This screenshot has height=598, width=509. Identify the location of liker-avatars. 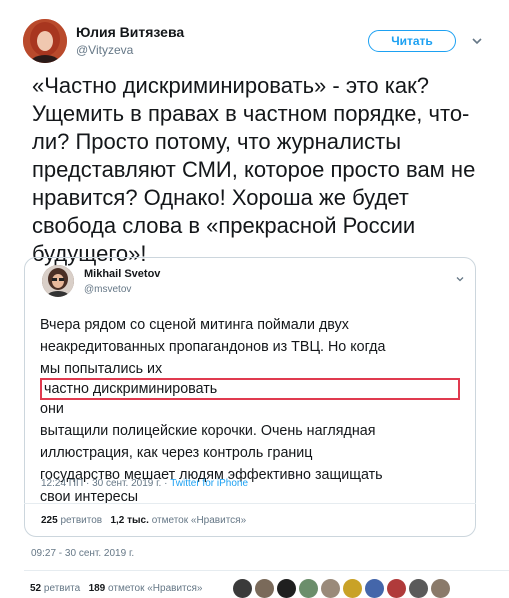
(341, 588).